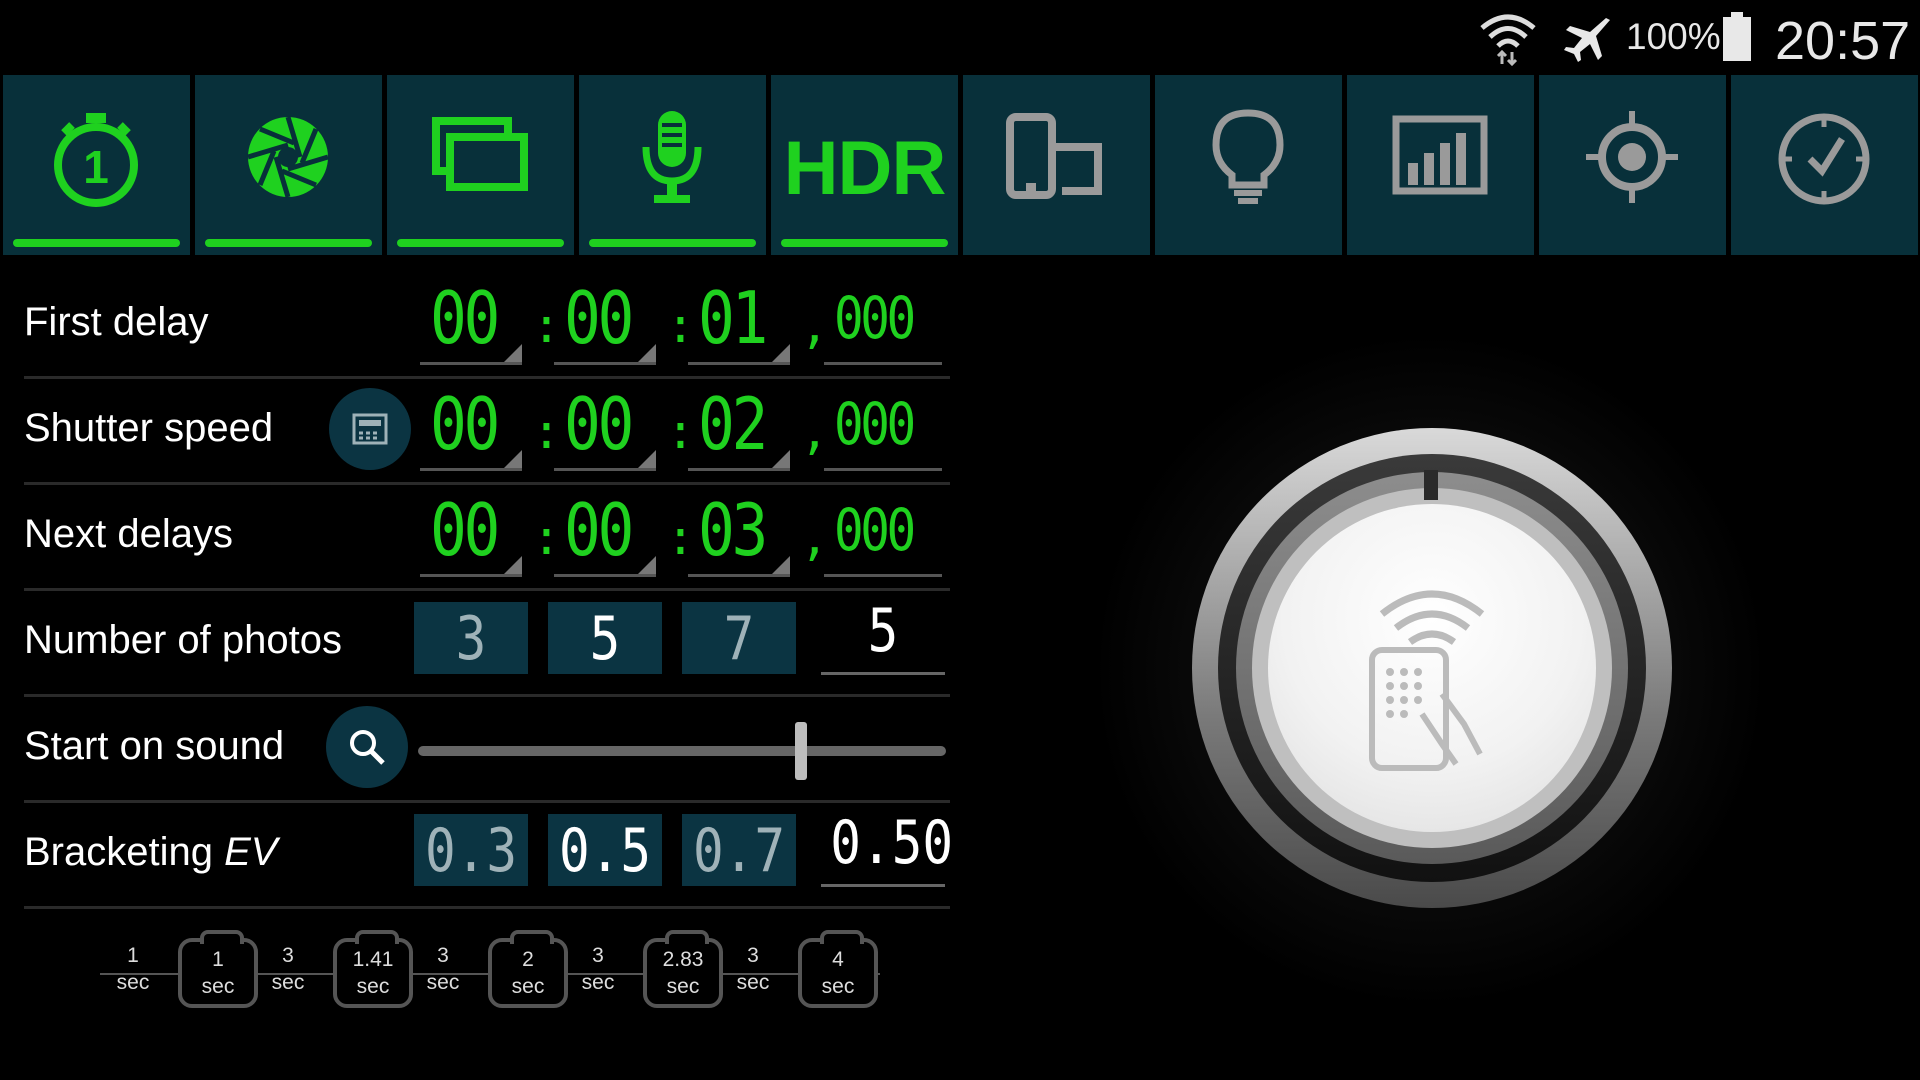 The height and width of the screenshot is (1080, 1920). I want to click on calculator-icon, so click(370, 429).